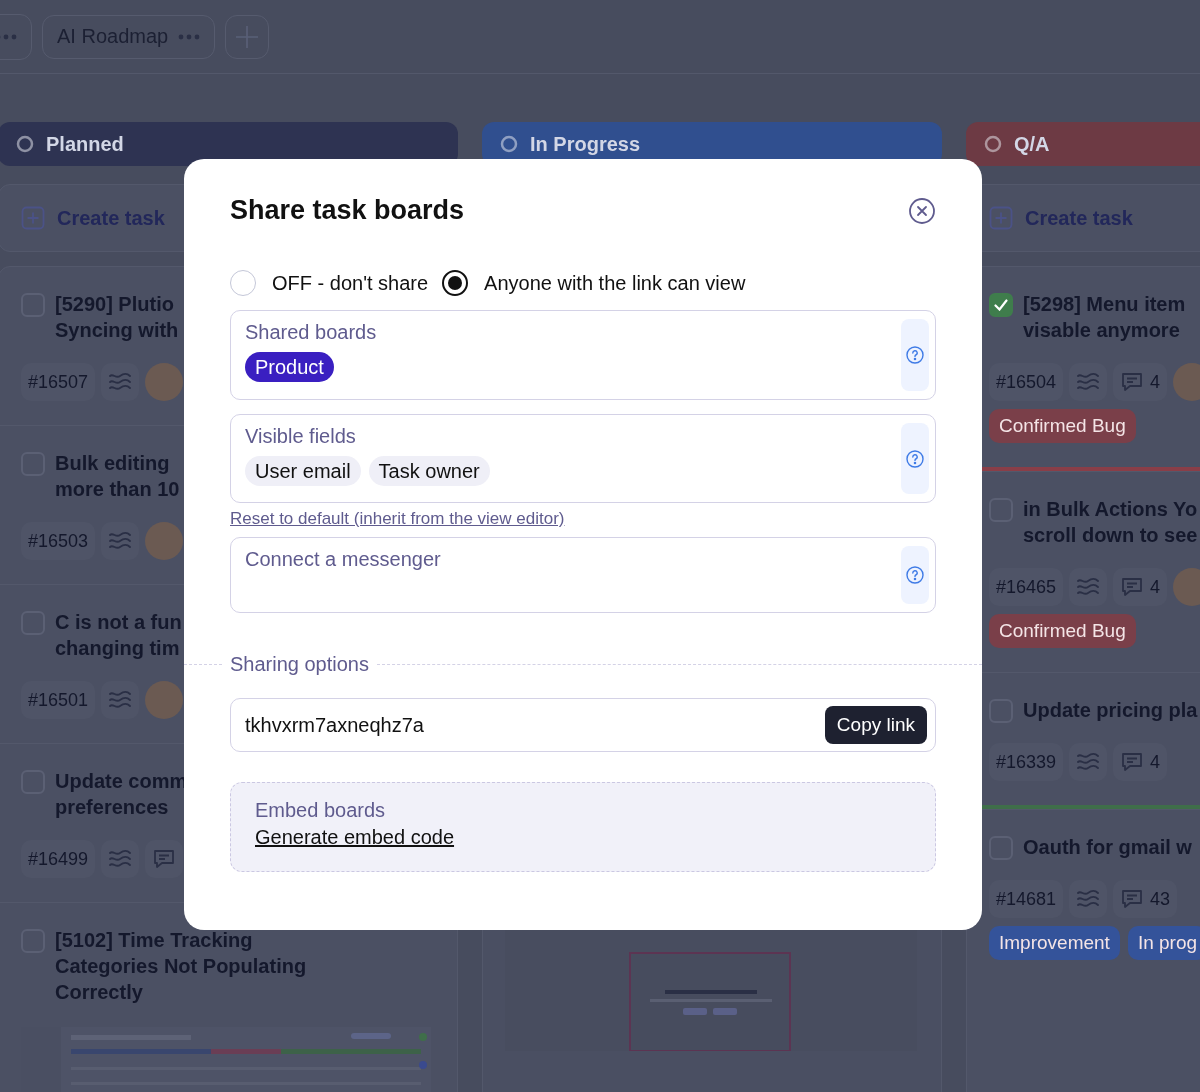  Describe the element at coordinates (117, 489) in the screenshot. I see `task-title: more than 10` at that location.